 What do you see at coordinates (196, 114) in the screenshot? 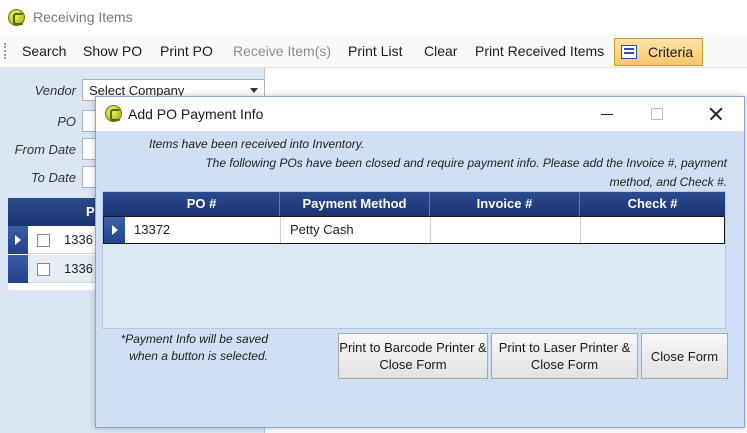
I see `dialog-title: Add PO Payment Info` at bounding box center [196, 114].